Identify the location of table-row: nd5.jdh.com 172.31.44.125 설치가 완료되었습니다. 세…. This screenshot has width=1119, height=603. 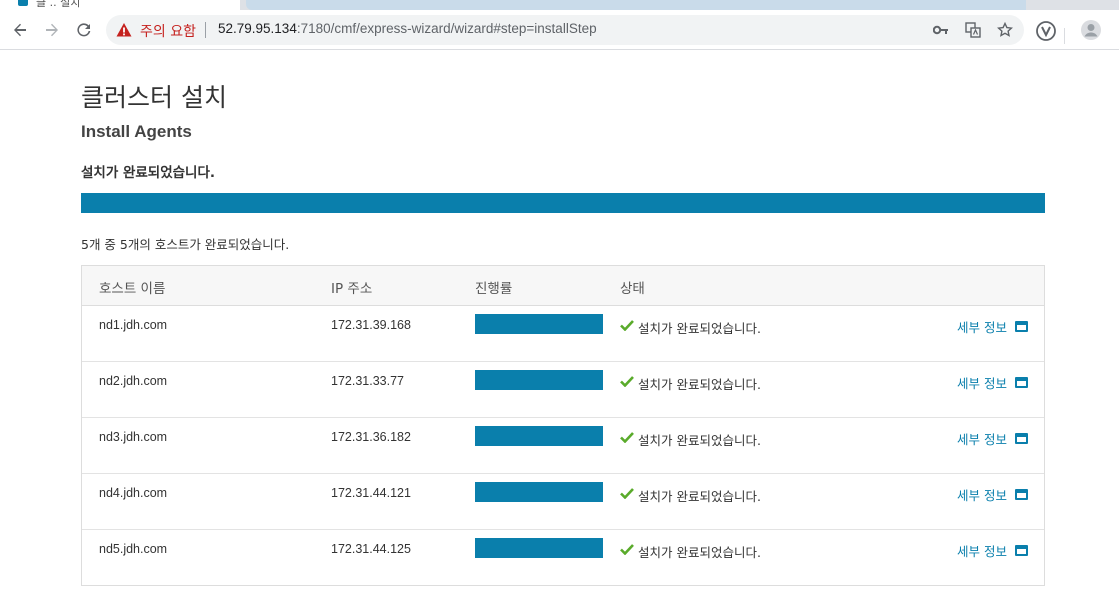
(563, 558).